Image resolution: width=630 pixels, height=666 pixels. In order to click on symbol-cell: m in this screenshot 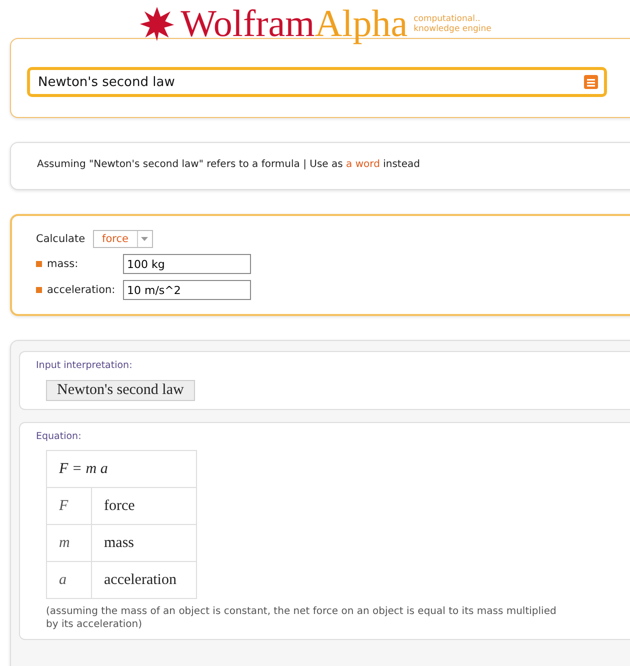, I will do `click(69, 543)`.